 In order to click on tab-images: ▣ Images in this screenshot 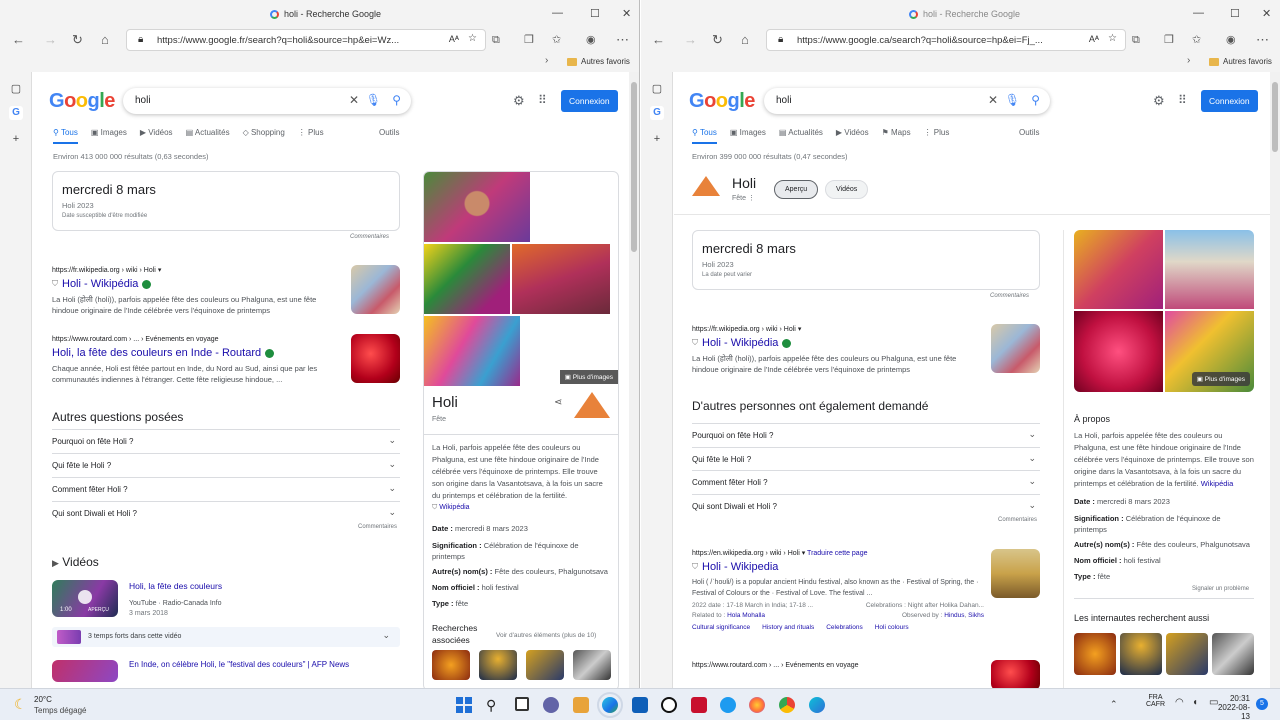, I will do `click(109, 136)`.